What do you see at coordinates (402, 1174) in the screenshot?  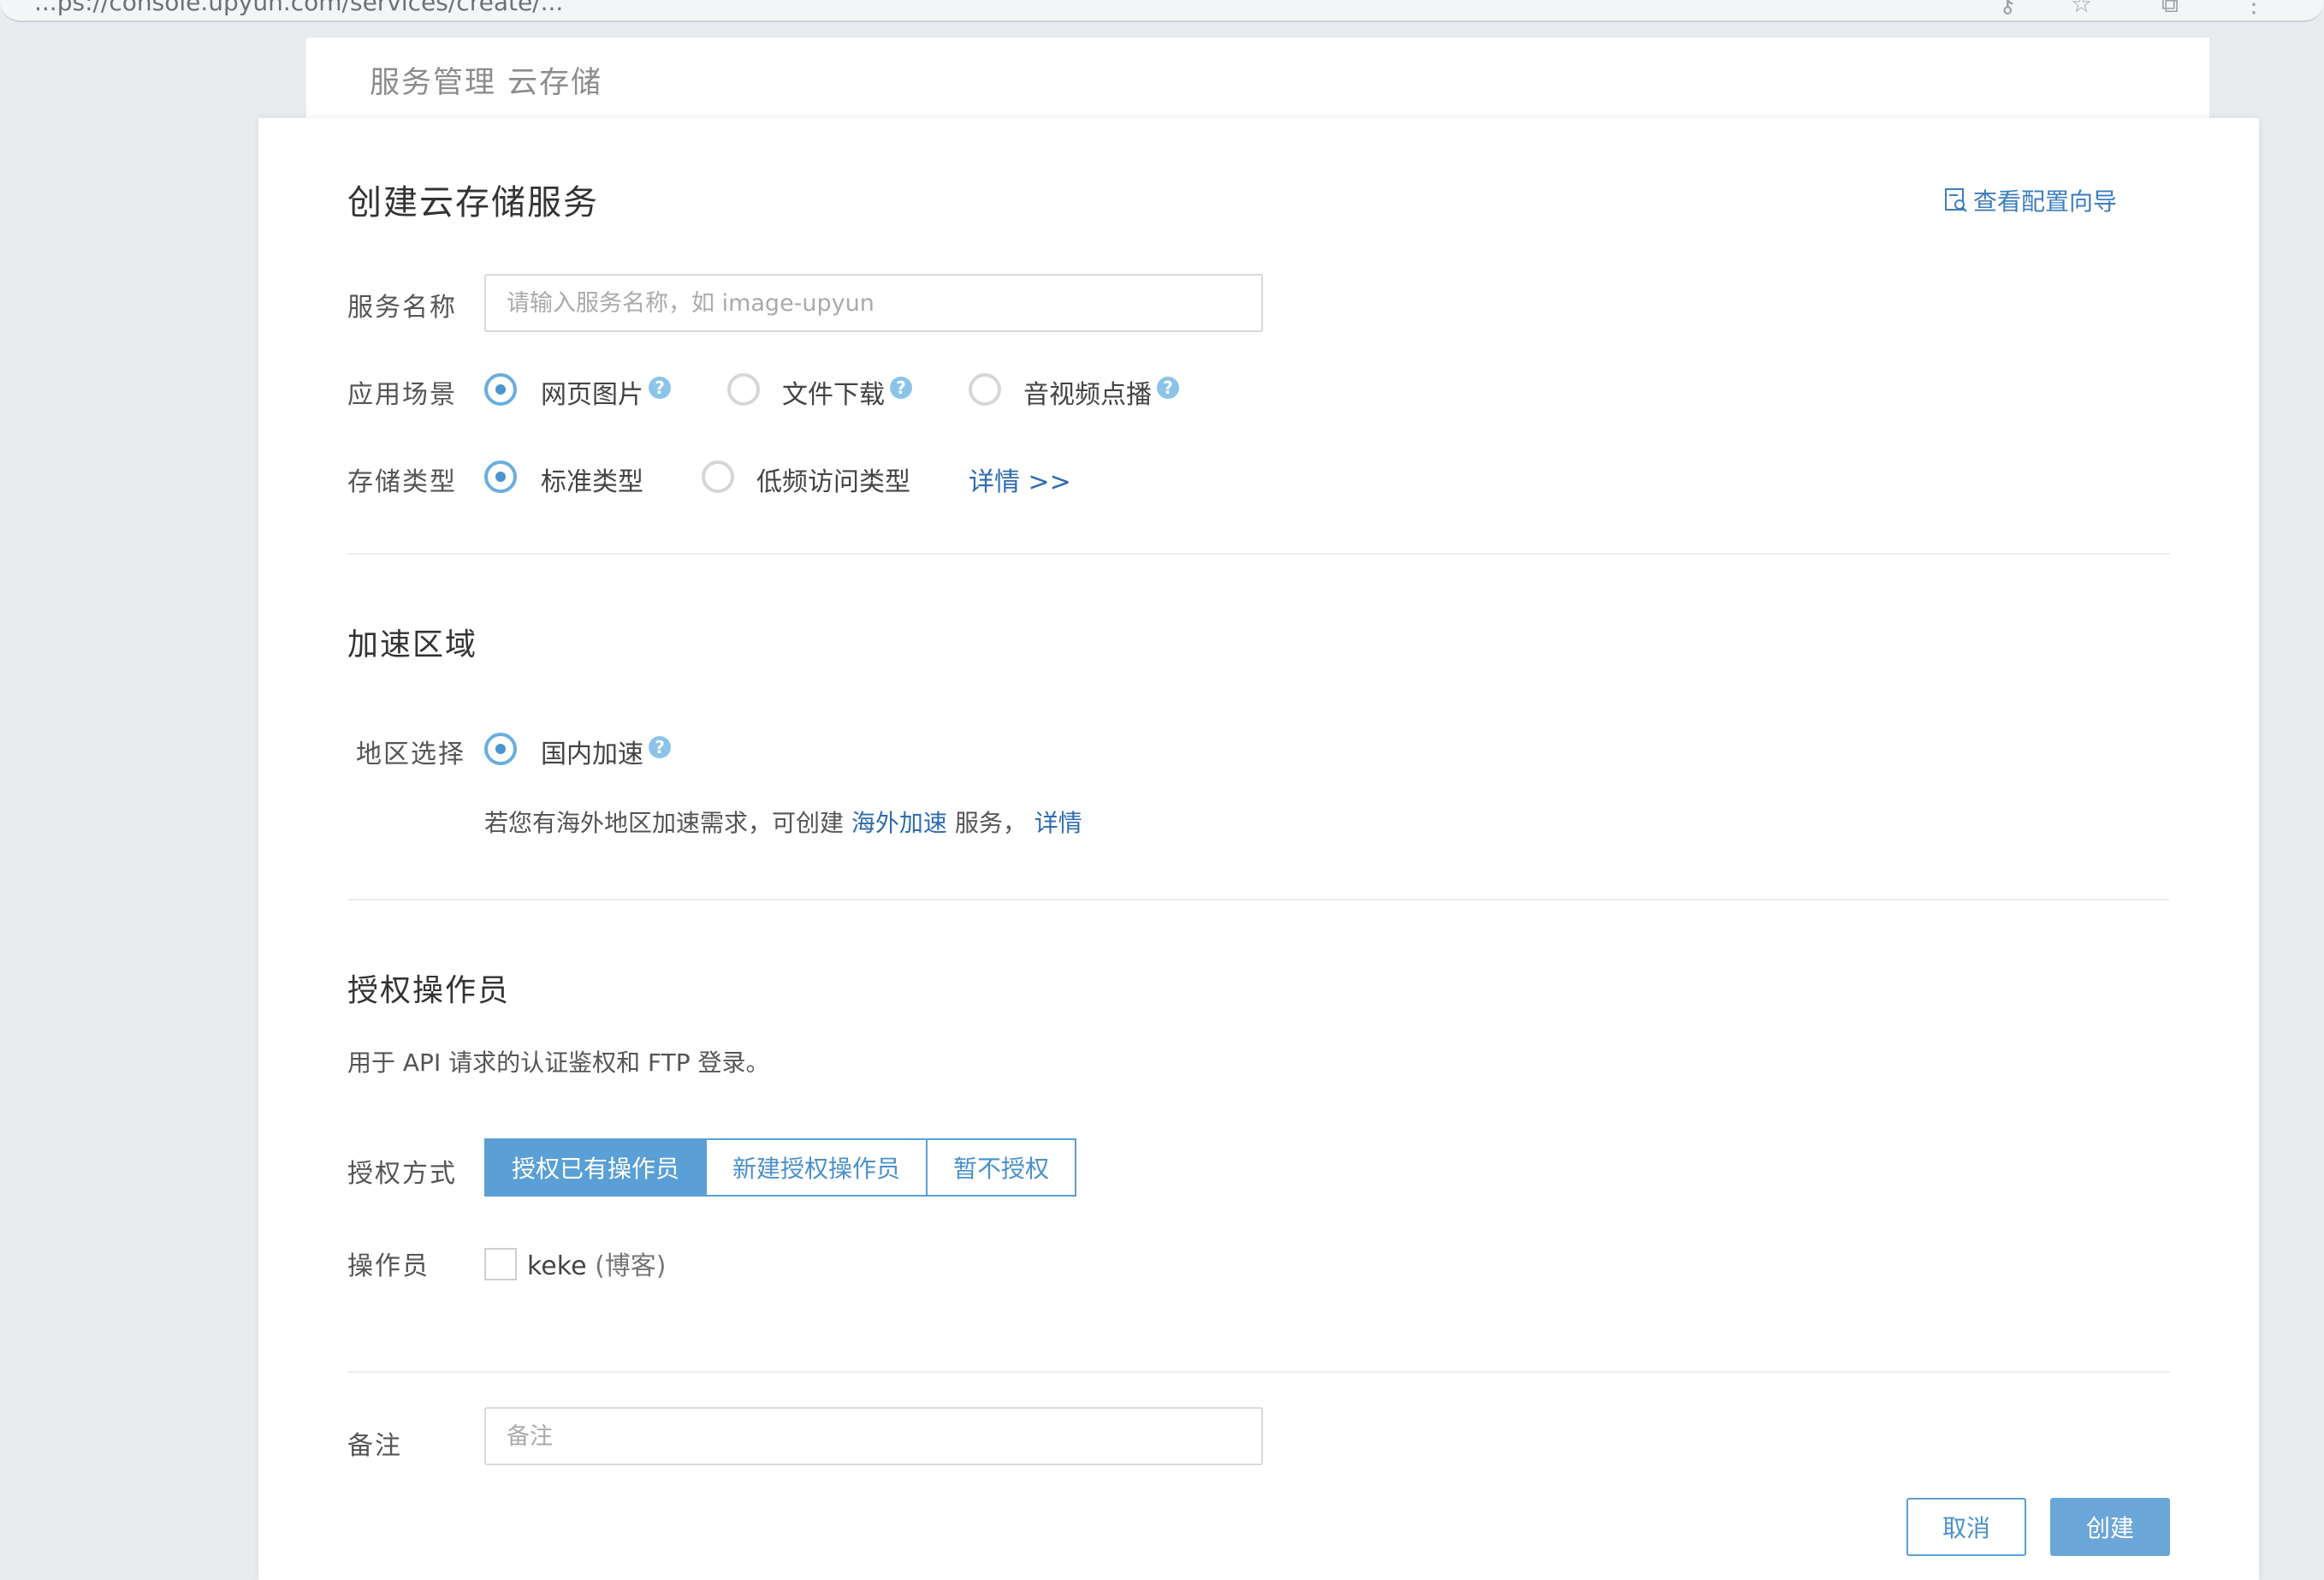 I see `auth-method-label: 授权方式` at bounding box center [402, 1174].